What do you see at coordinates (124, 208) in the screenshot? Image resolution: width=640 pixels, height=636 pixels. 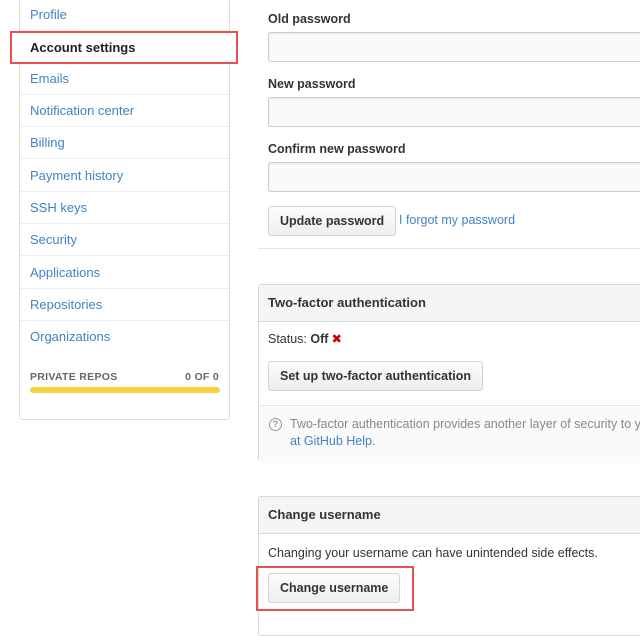 I see `sidebar-item-ssh-keys: SSH keys` at bounding box center [124, 208].